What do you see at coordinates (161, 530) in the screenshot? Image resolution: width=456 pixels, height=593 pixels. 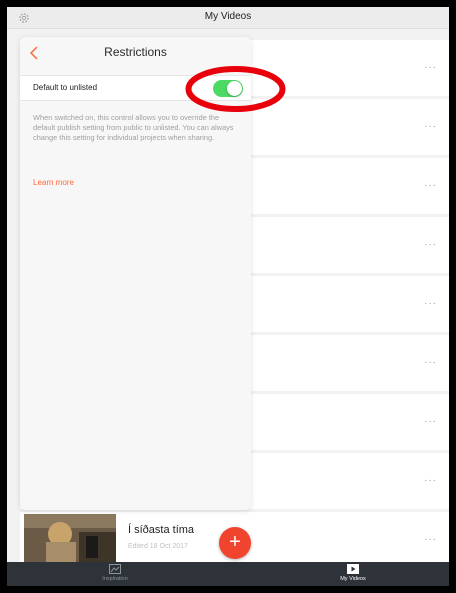 I see `video-title: Í síðasta tíma` at bounding box center [161, 530].